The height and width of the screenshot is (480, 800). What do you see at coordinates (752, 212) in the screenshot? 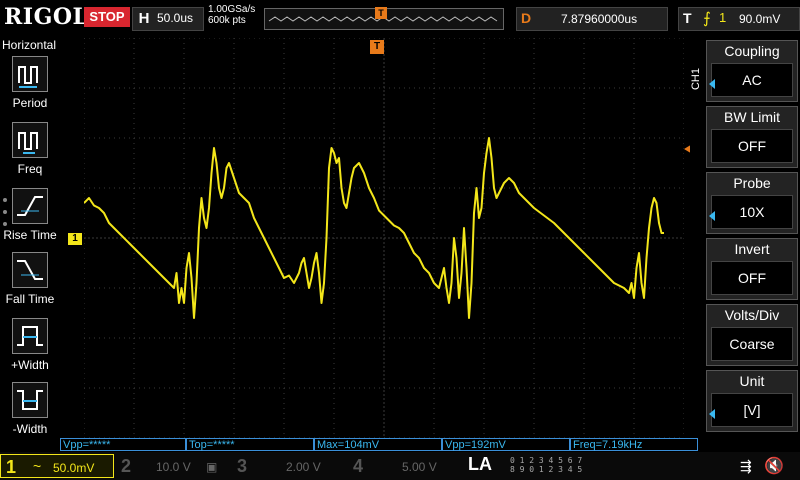
I see `button-value: 10X` at bounding box center [752, 212].